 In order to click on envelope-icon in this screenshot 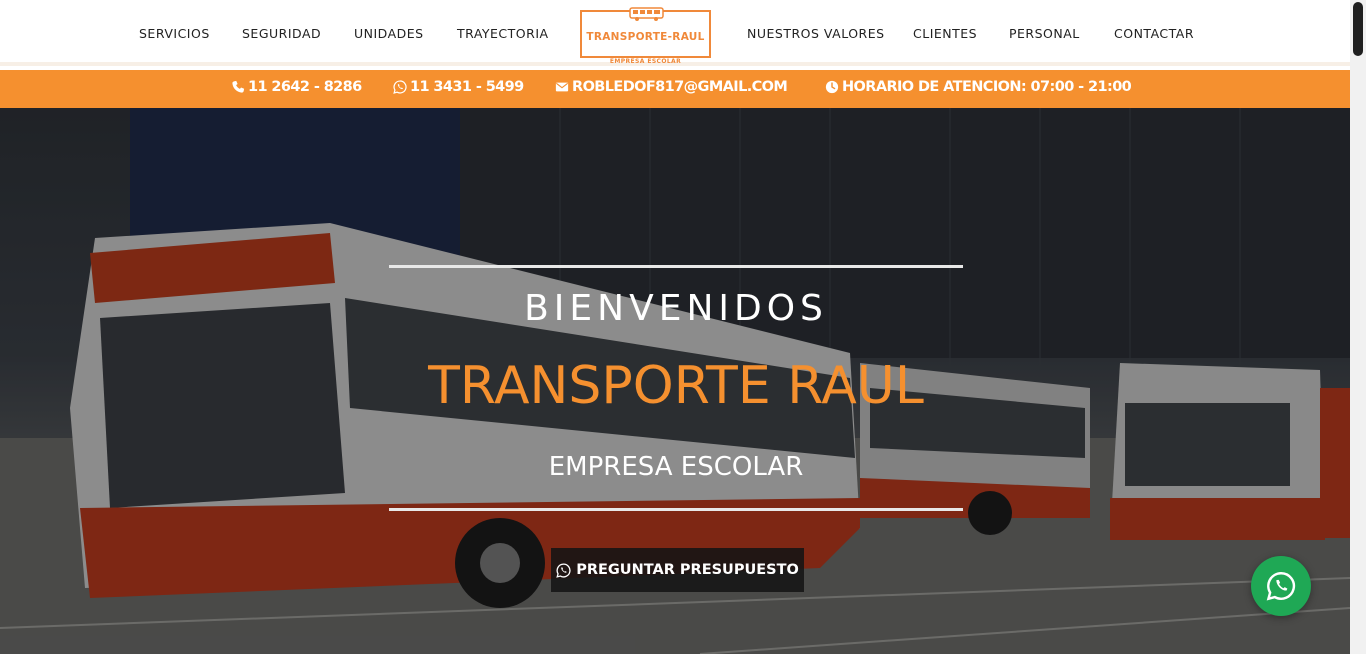, I will do `click(562, 87)`.